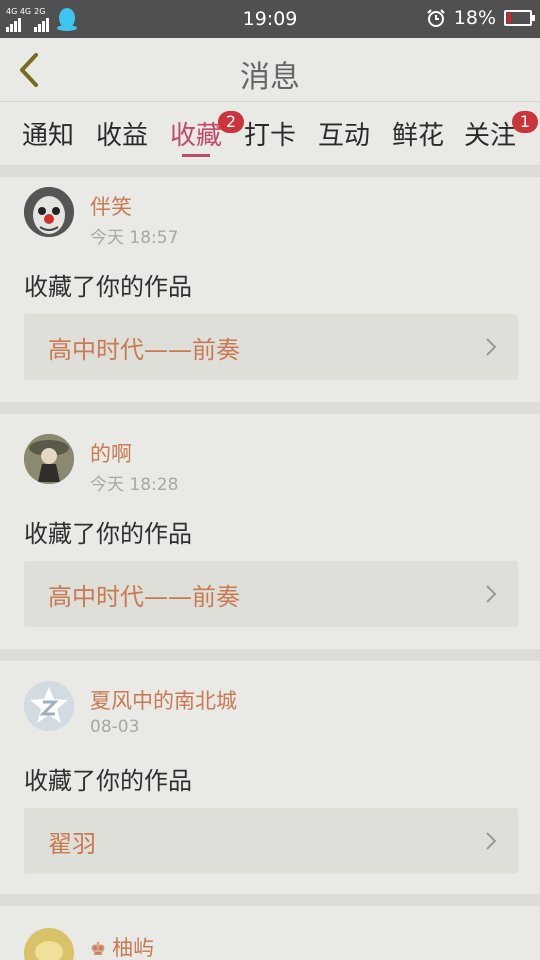  Describe the element at coordinates (115, 727) in the screenshot. I see `timestamp: 08-03` at that location.